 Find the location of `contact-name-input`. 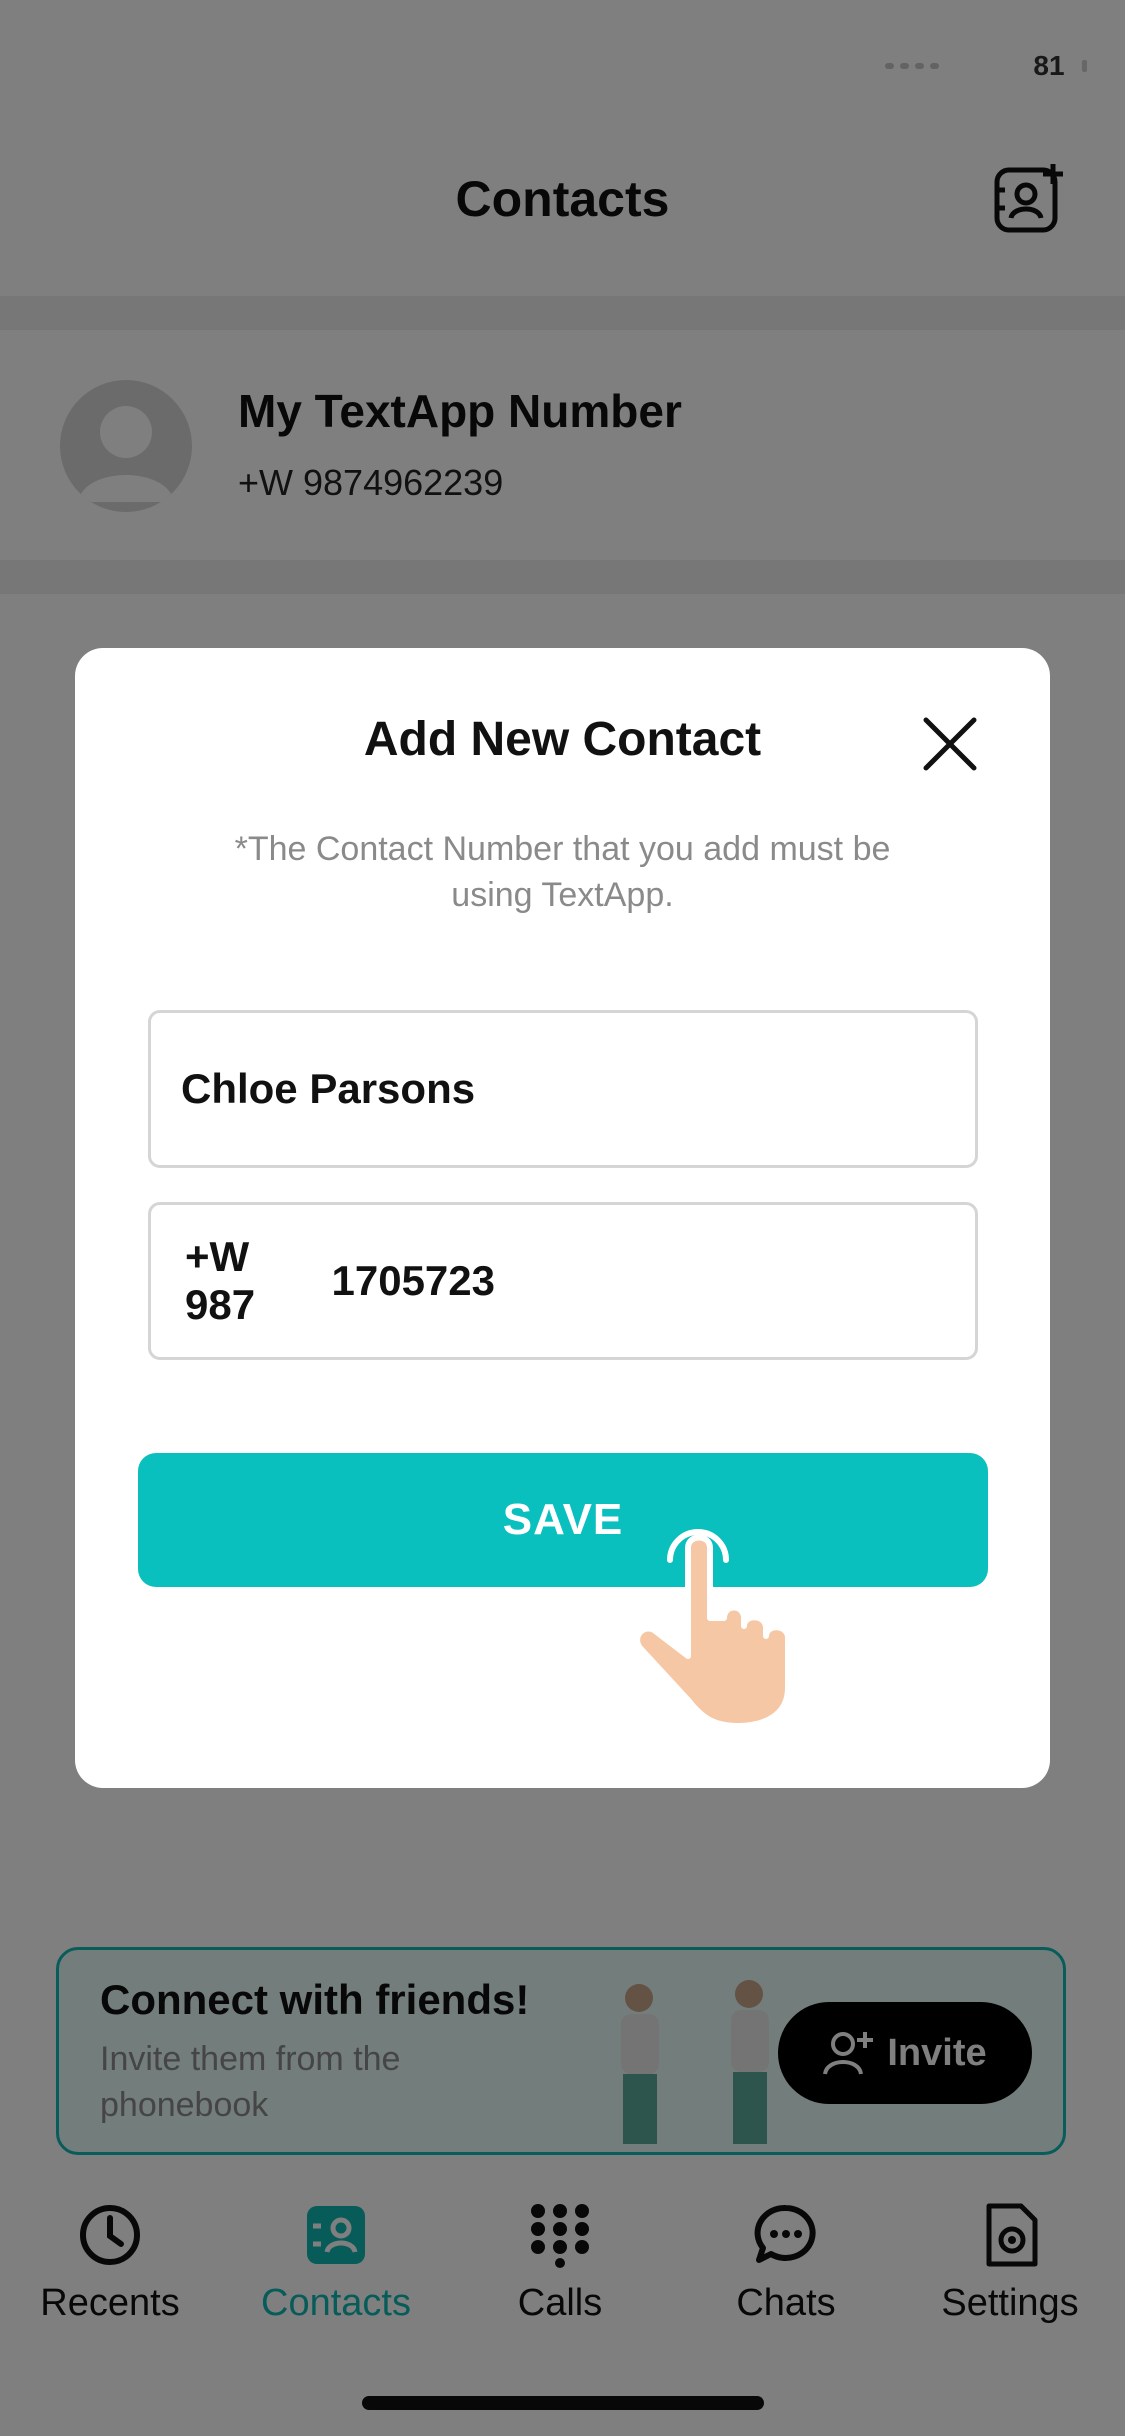

contact-name-input is located at coordinates (577, 1089).